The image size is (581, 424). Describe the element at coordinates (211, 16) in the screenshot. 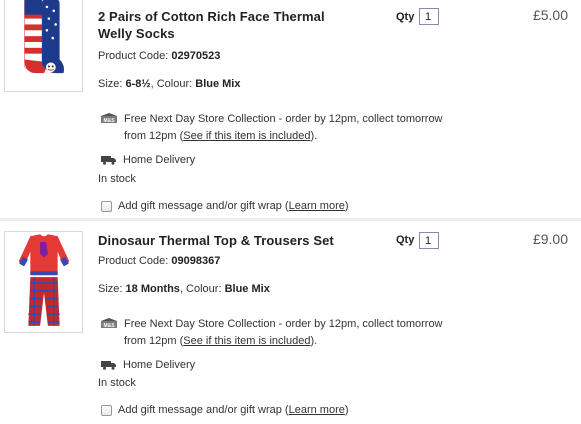

I see `product-title-line1: 2 Pairs of Cotton Rich Face Thermal` at that location.